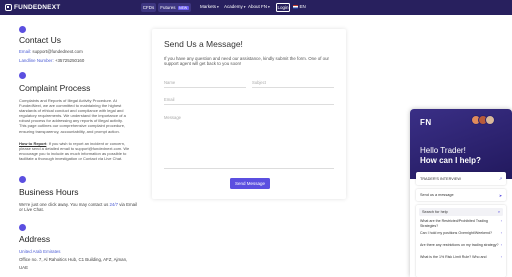  I want to click on nav-academy: Academy ▾, so click(235, 6).